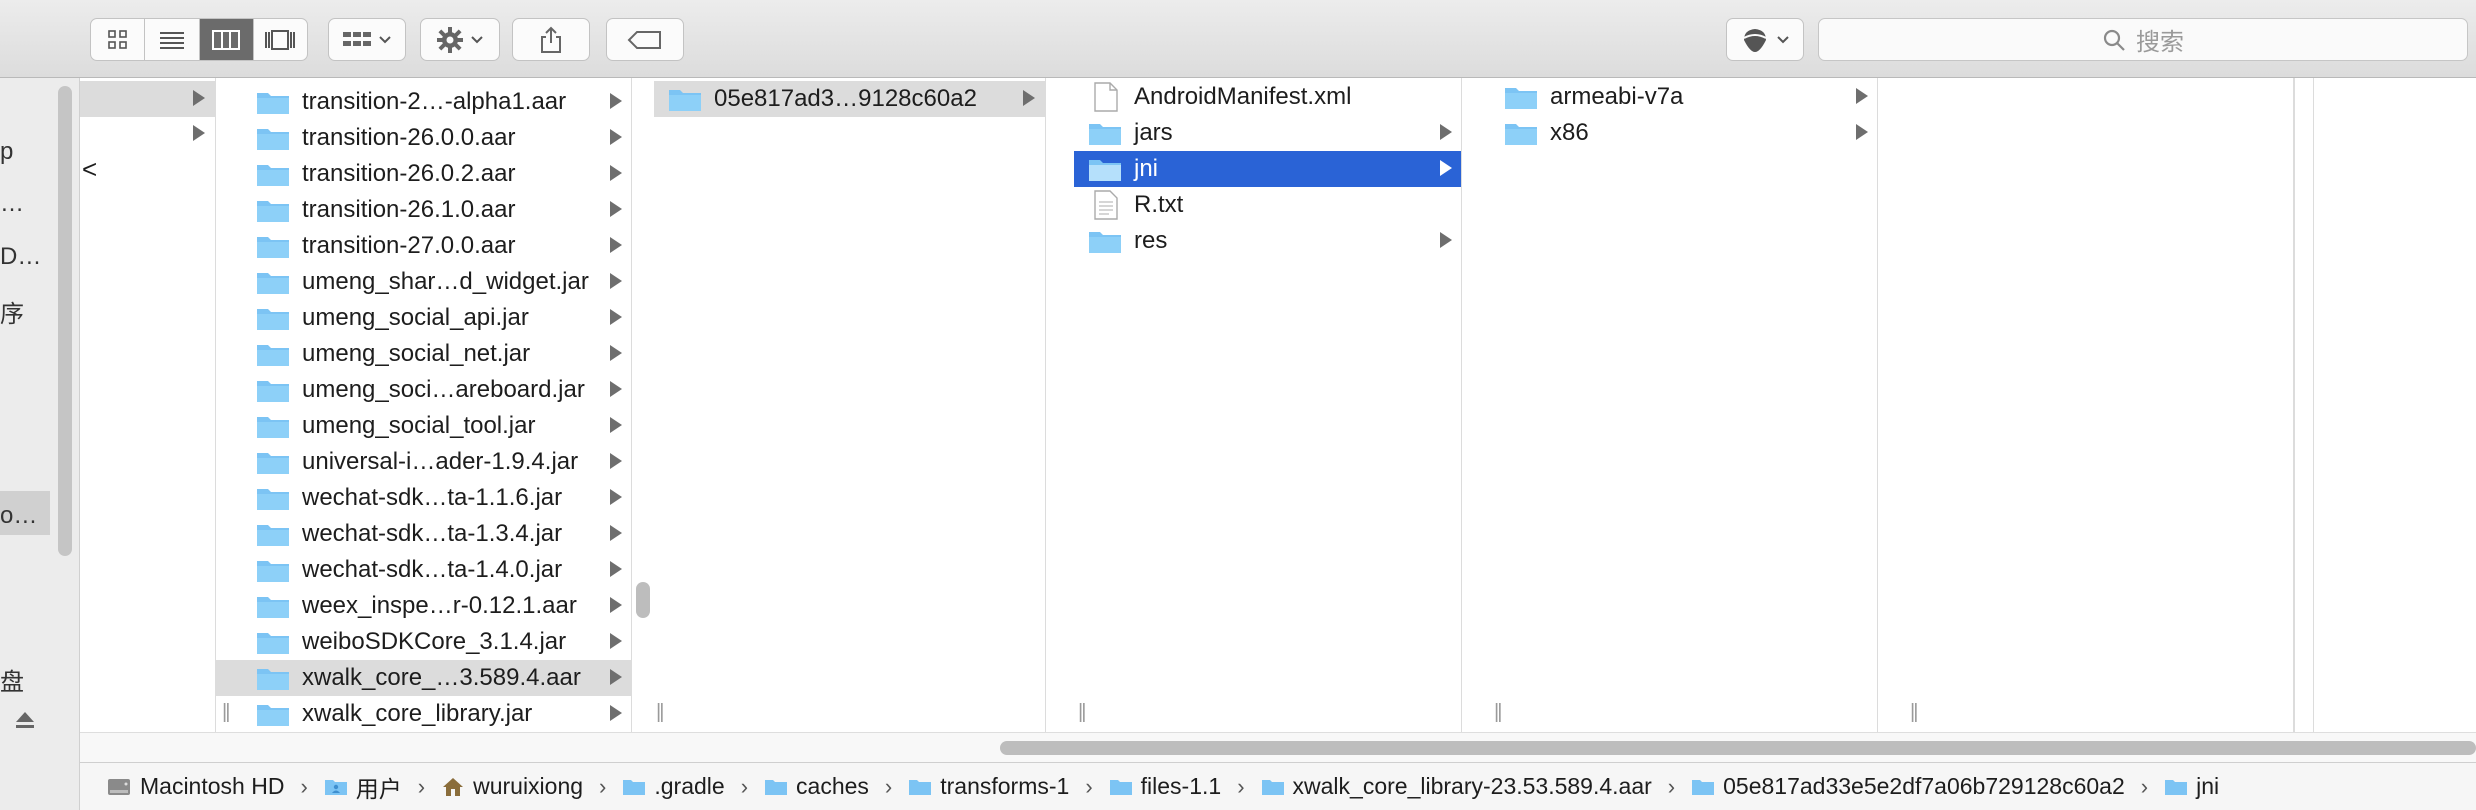 The image size is (2476, 810). What do you see at coordinates (423, 534) in the screenshot?
I see `list-item: wechat-sdk…ta-1.3.4.jar` at bounding box center [423, 534].